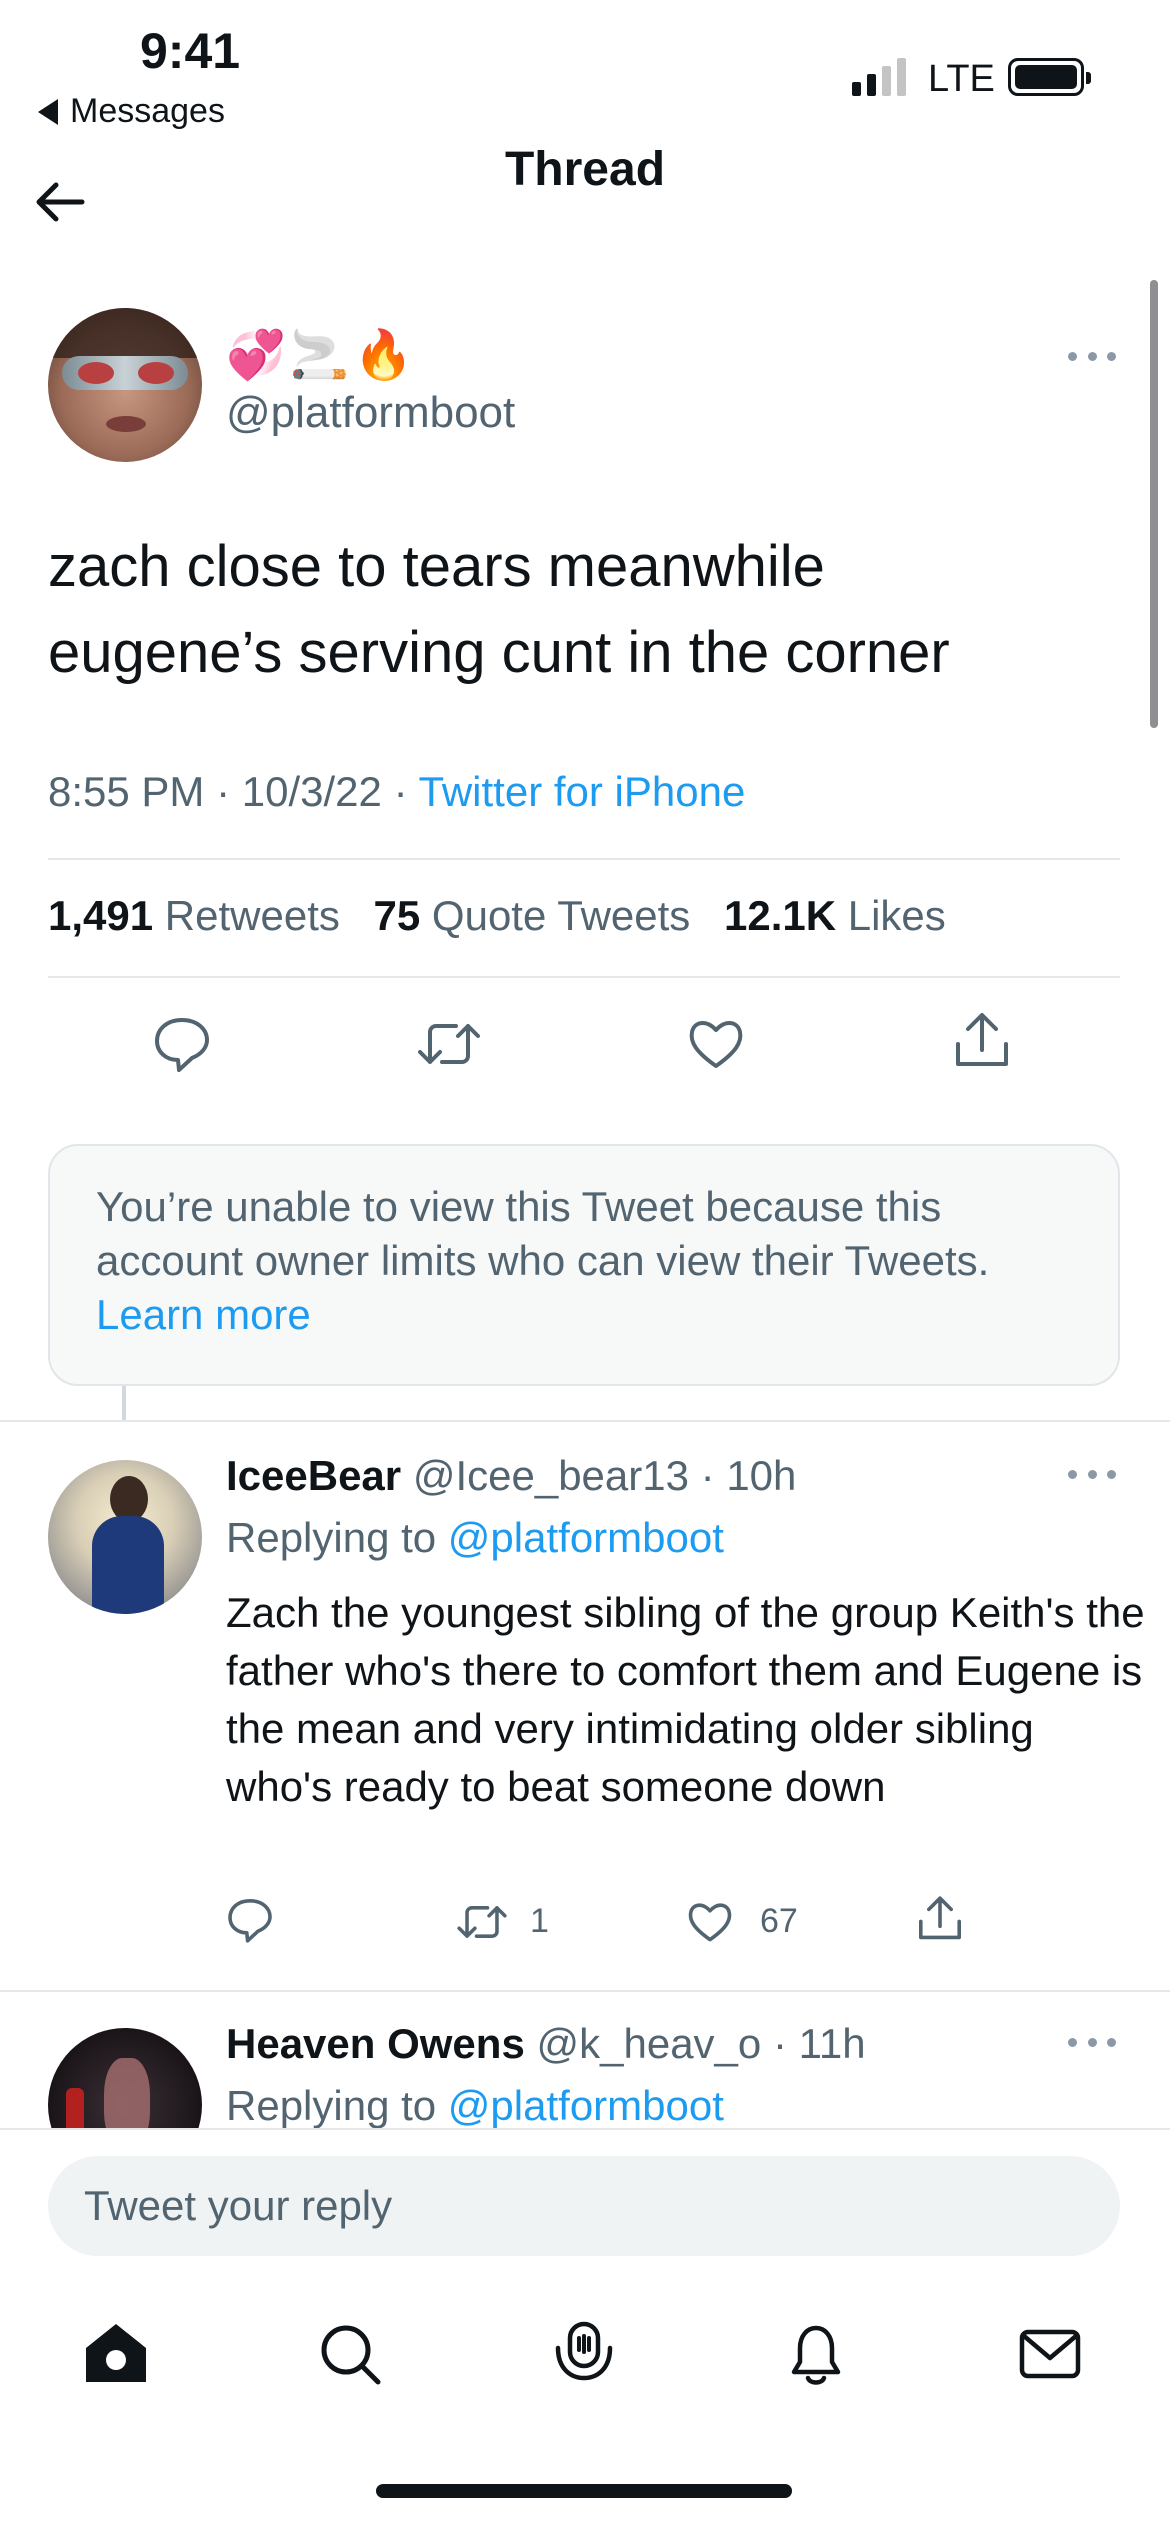 The image size is (1170, 2532). What do you see at coordinates (124, 1403) in the screenshot?
I see `thread-connector` at bounding box center [124, 1403].